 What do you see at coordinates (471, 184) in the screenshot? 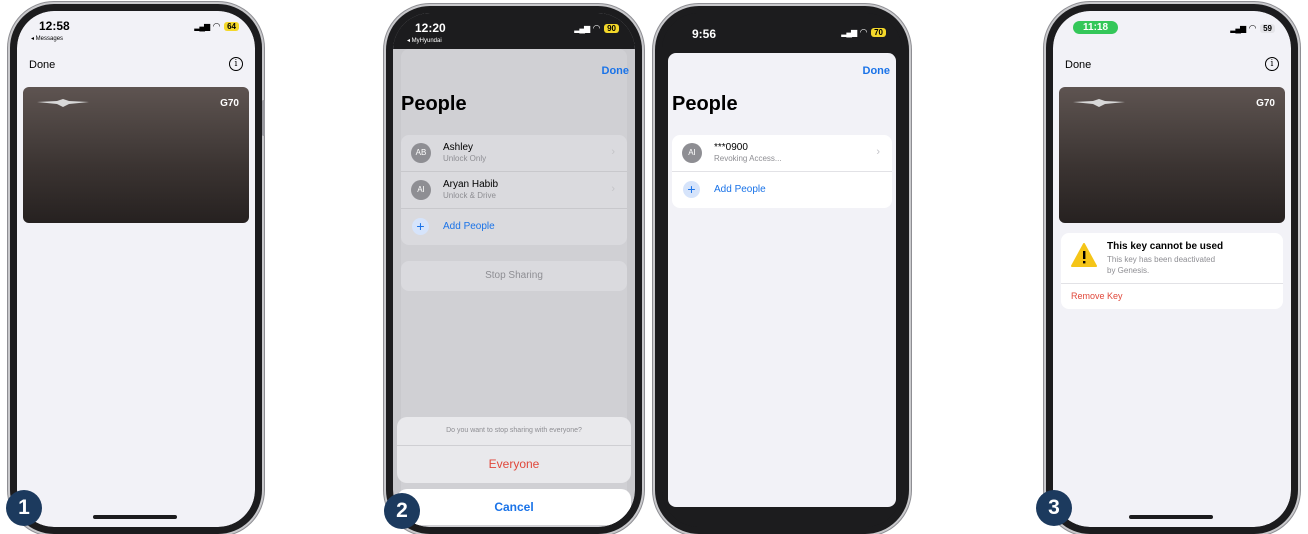
I see `person-name: Aryan Habib` at bounding box center [471, 184].